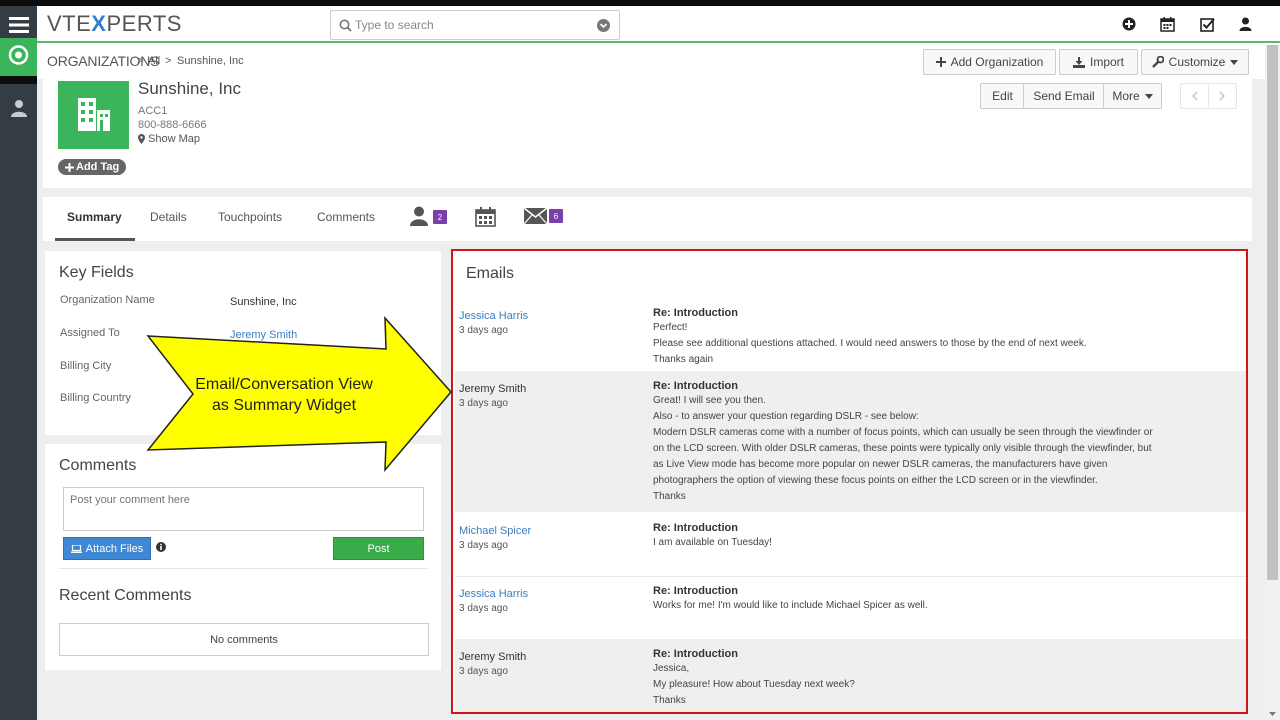 The width and height of the screenshot is (1280, 720). What do you see at coordinates (168, 217) in the screenshot?
I see `tab-details: Details` at bounding box center [168, 217].